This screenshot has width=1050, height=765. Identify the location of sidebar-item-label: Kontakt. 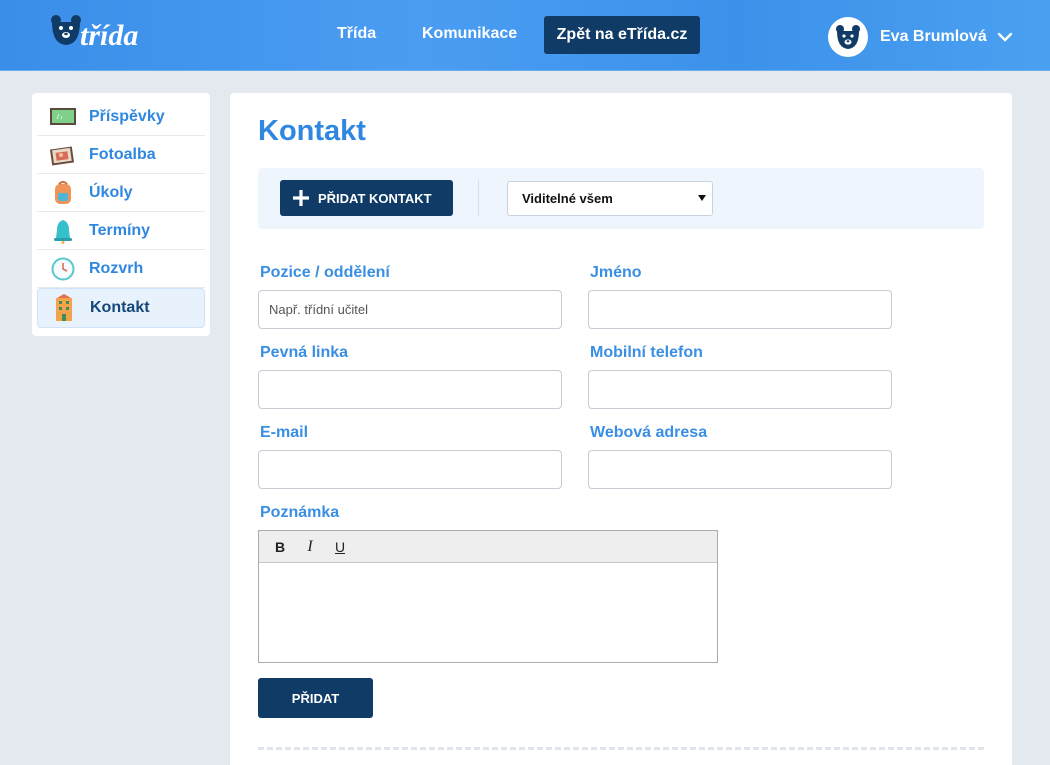
(120, 307).